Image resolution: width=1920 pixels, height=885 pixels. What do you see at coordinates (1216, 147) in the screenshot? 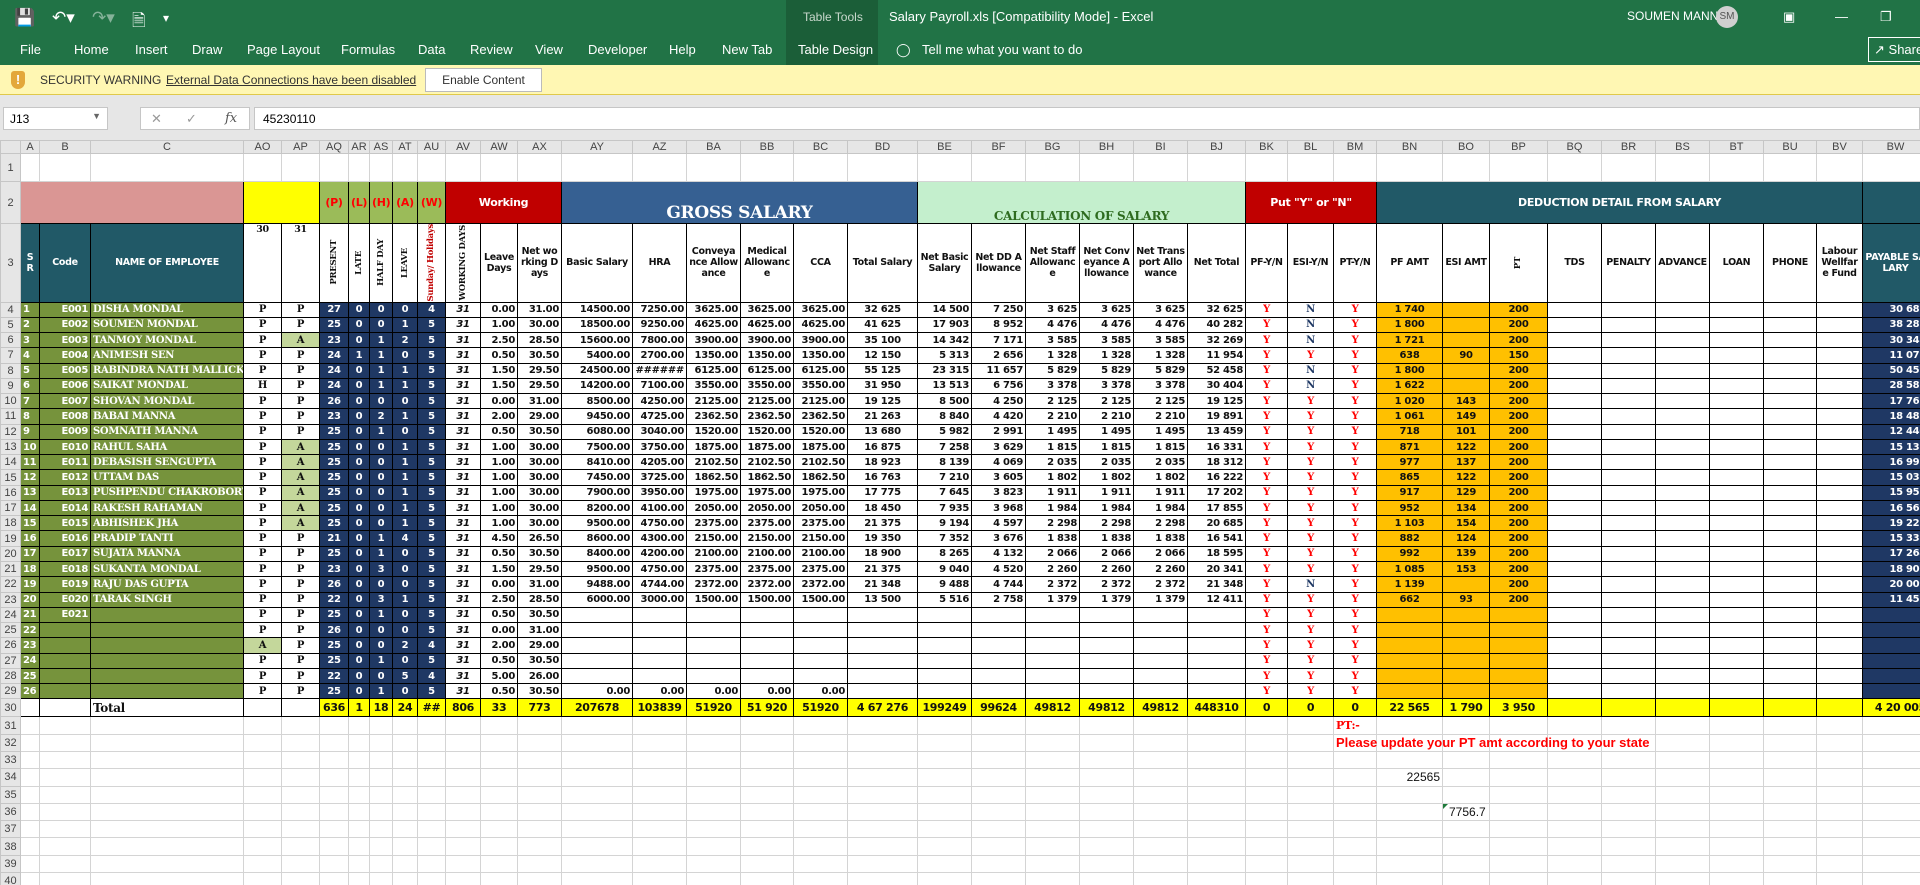
I see `column-header-BJ: BJ` at bounding box center [1216, 147].